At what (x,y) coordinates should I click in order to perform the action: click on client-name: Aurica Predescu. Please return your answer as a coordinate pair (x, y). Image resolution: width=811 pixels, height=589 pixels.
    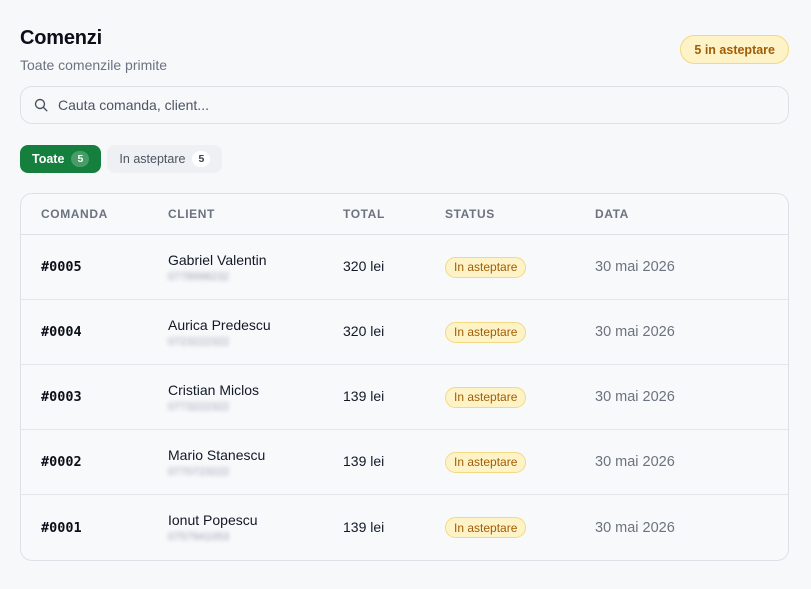
    Looking at the image, I should click on (219, 324).